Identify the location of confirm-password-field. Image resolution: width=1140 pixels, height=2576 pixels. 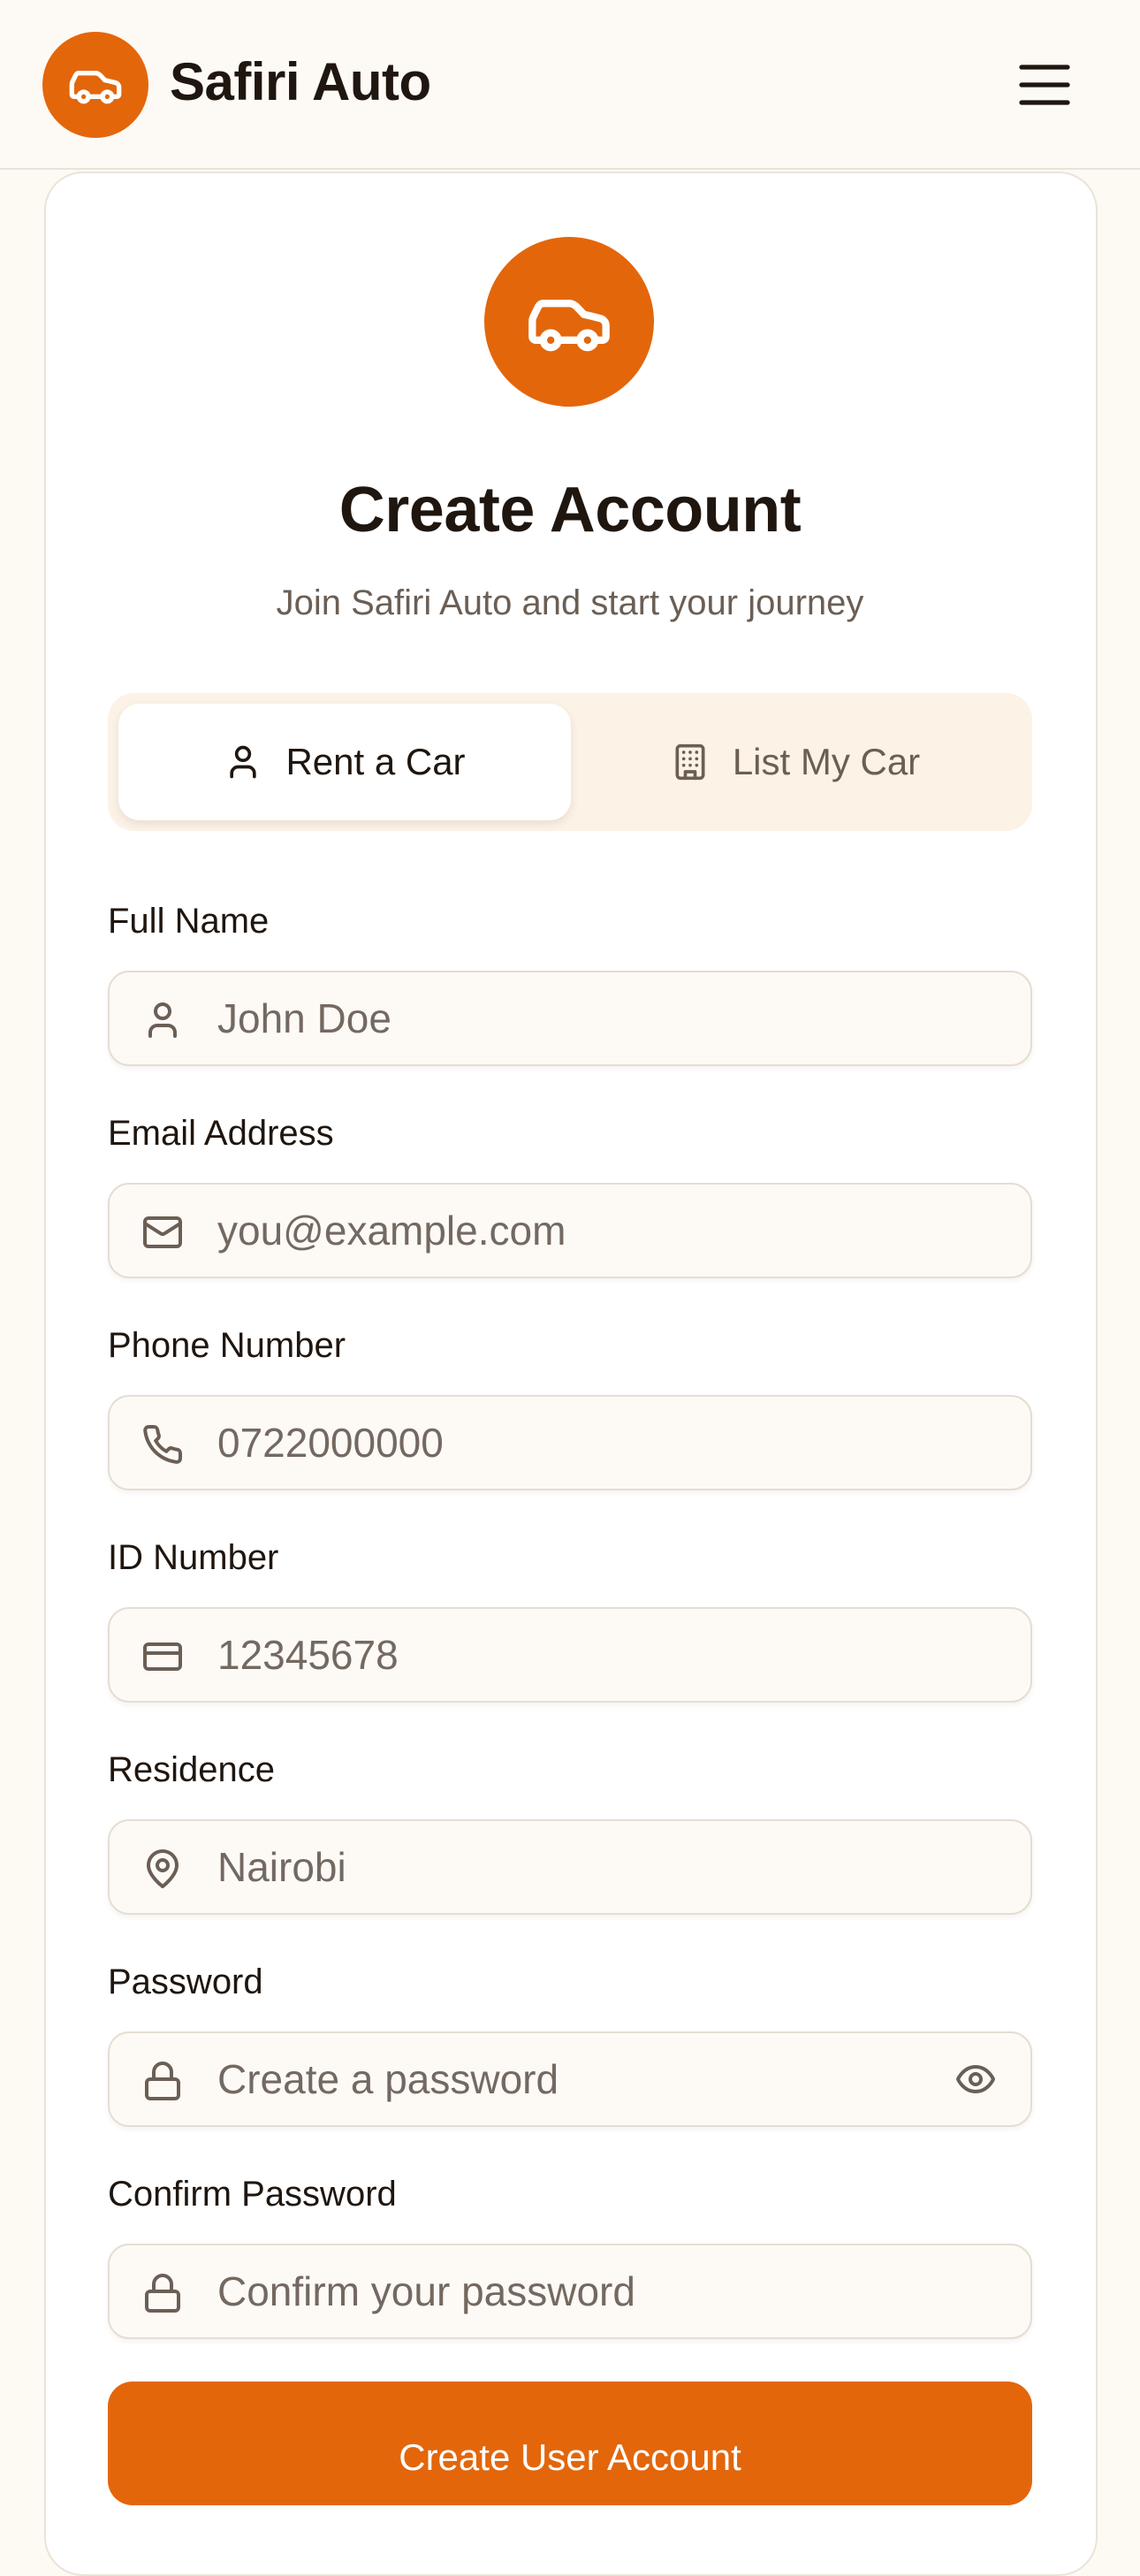
(570, 2291).